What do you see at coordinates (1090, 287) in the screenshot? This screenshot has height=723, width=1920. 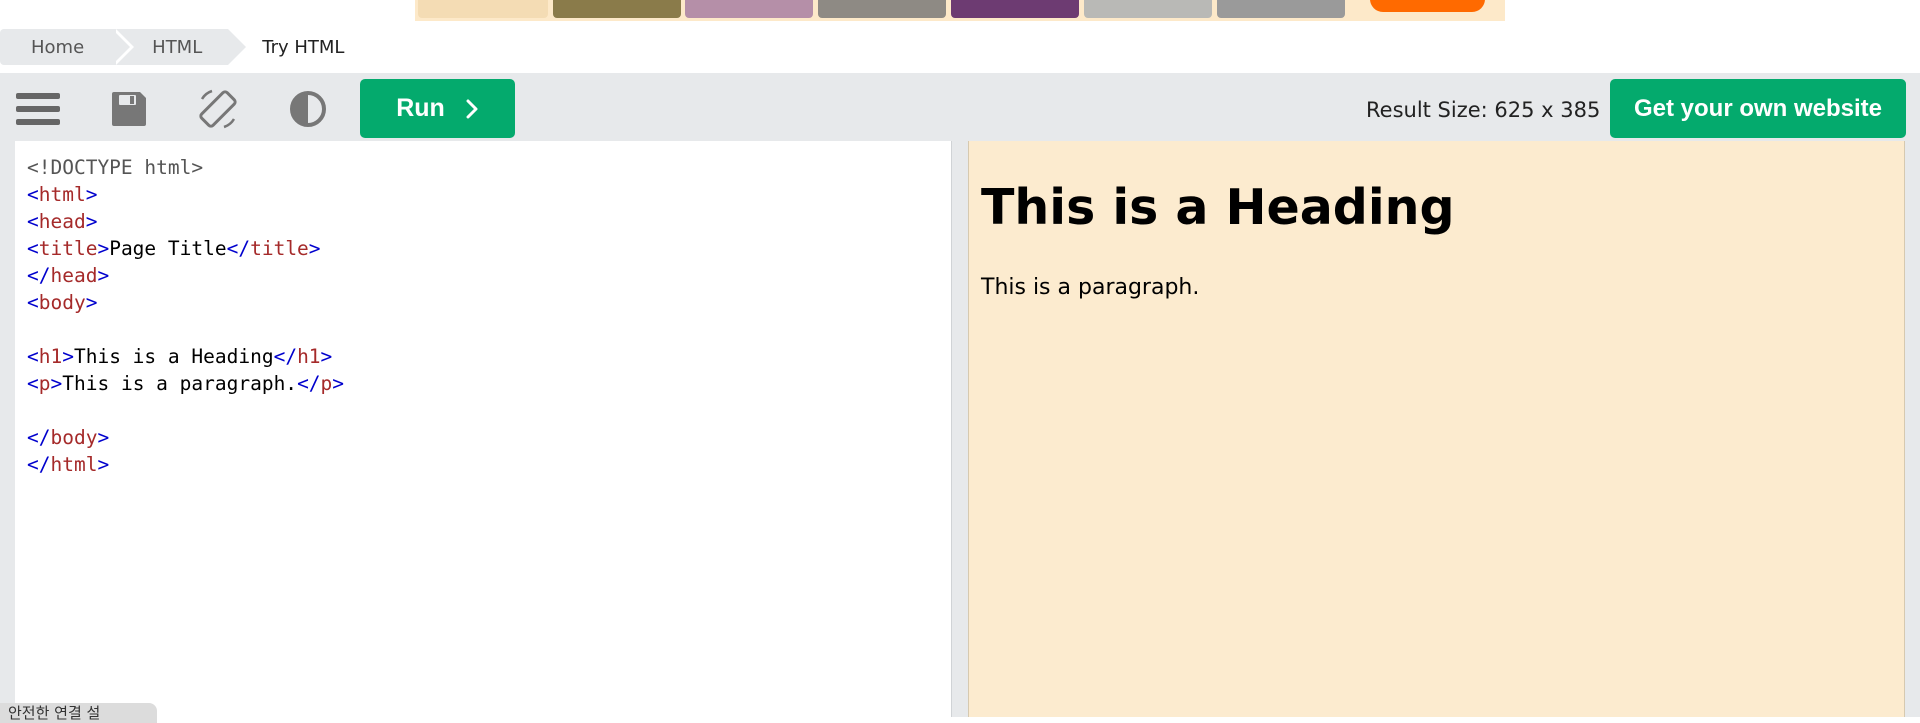 I see `result-paragraph: This is a paragraph.` at bounding box center [1090, 287].